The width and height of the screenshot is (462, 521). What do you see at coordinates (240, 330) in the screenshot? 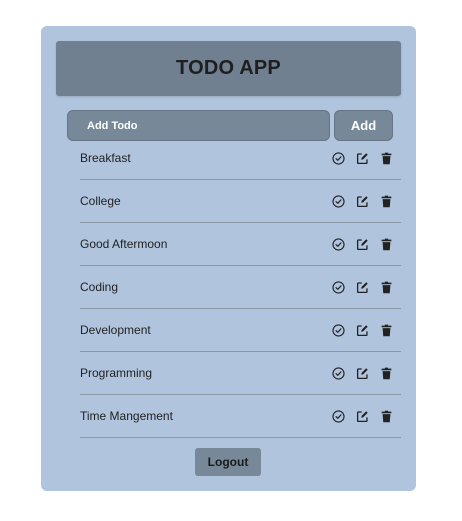
I see `todo-item: Development` at bounding box center [240, 330].